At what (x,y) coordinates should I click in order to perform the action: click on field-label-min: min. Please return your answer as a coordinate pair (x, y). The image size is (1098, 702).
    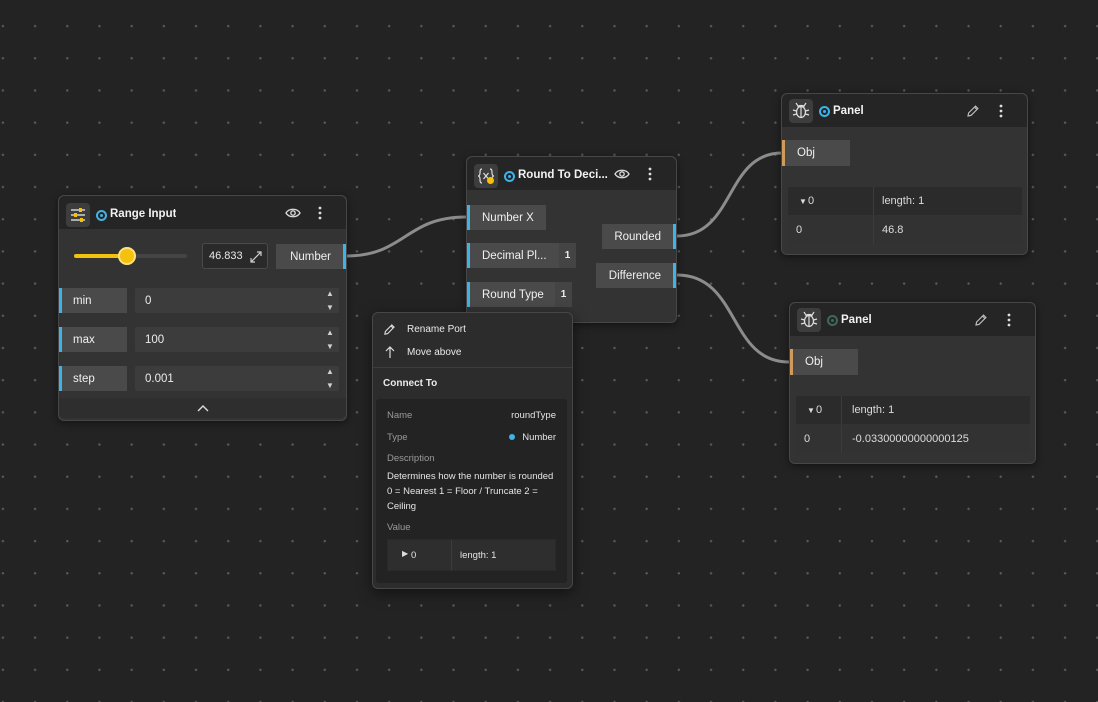
    Looking at the image, I should click on (93, 300).